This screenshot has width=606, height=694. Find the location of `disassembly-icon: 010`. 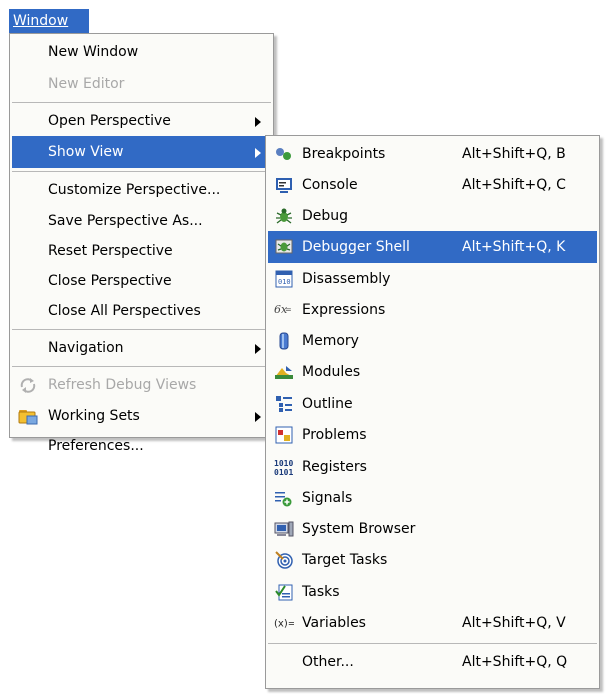

disassembly-icon: 010 is located at coordinates (284, 279).